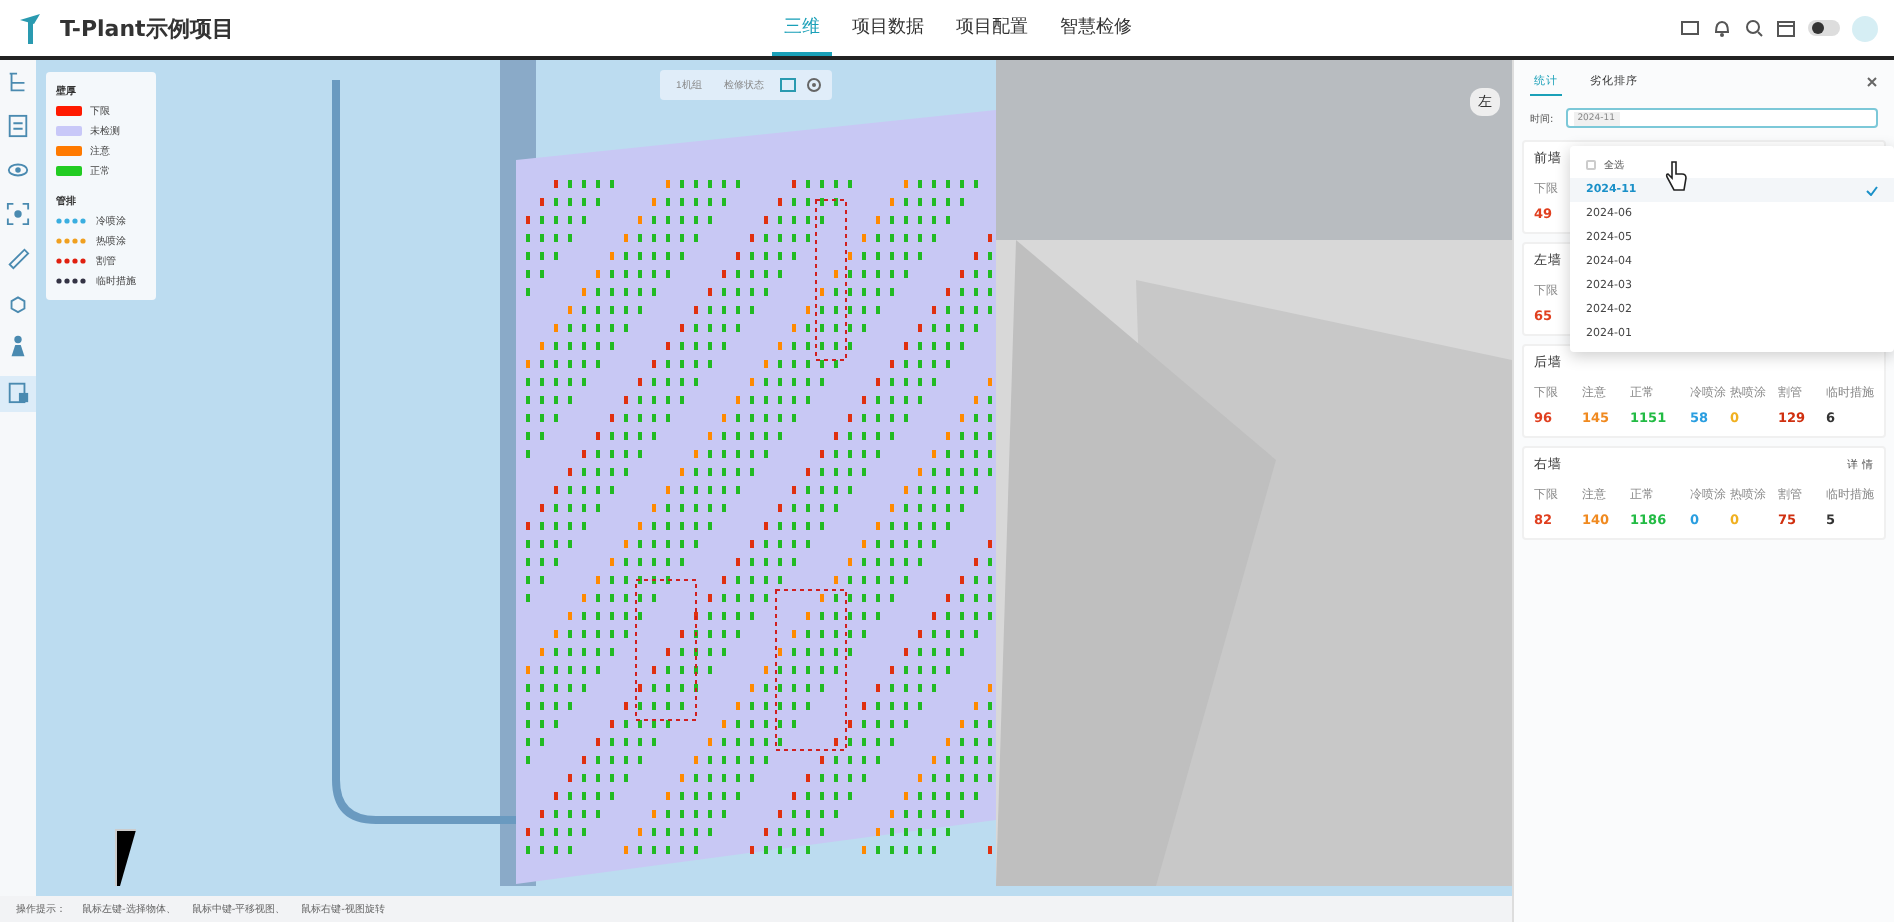  I want to click on theme-toggle, so click(1824, 28).